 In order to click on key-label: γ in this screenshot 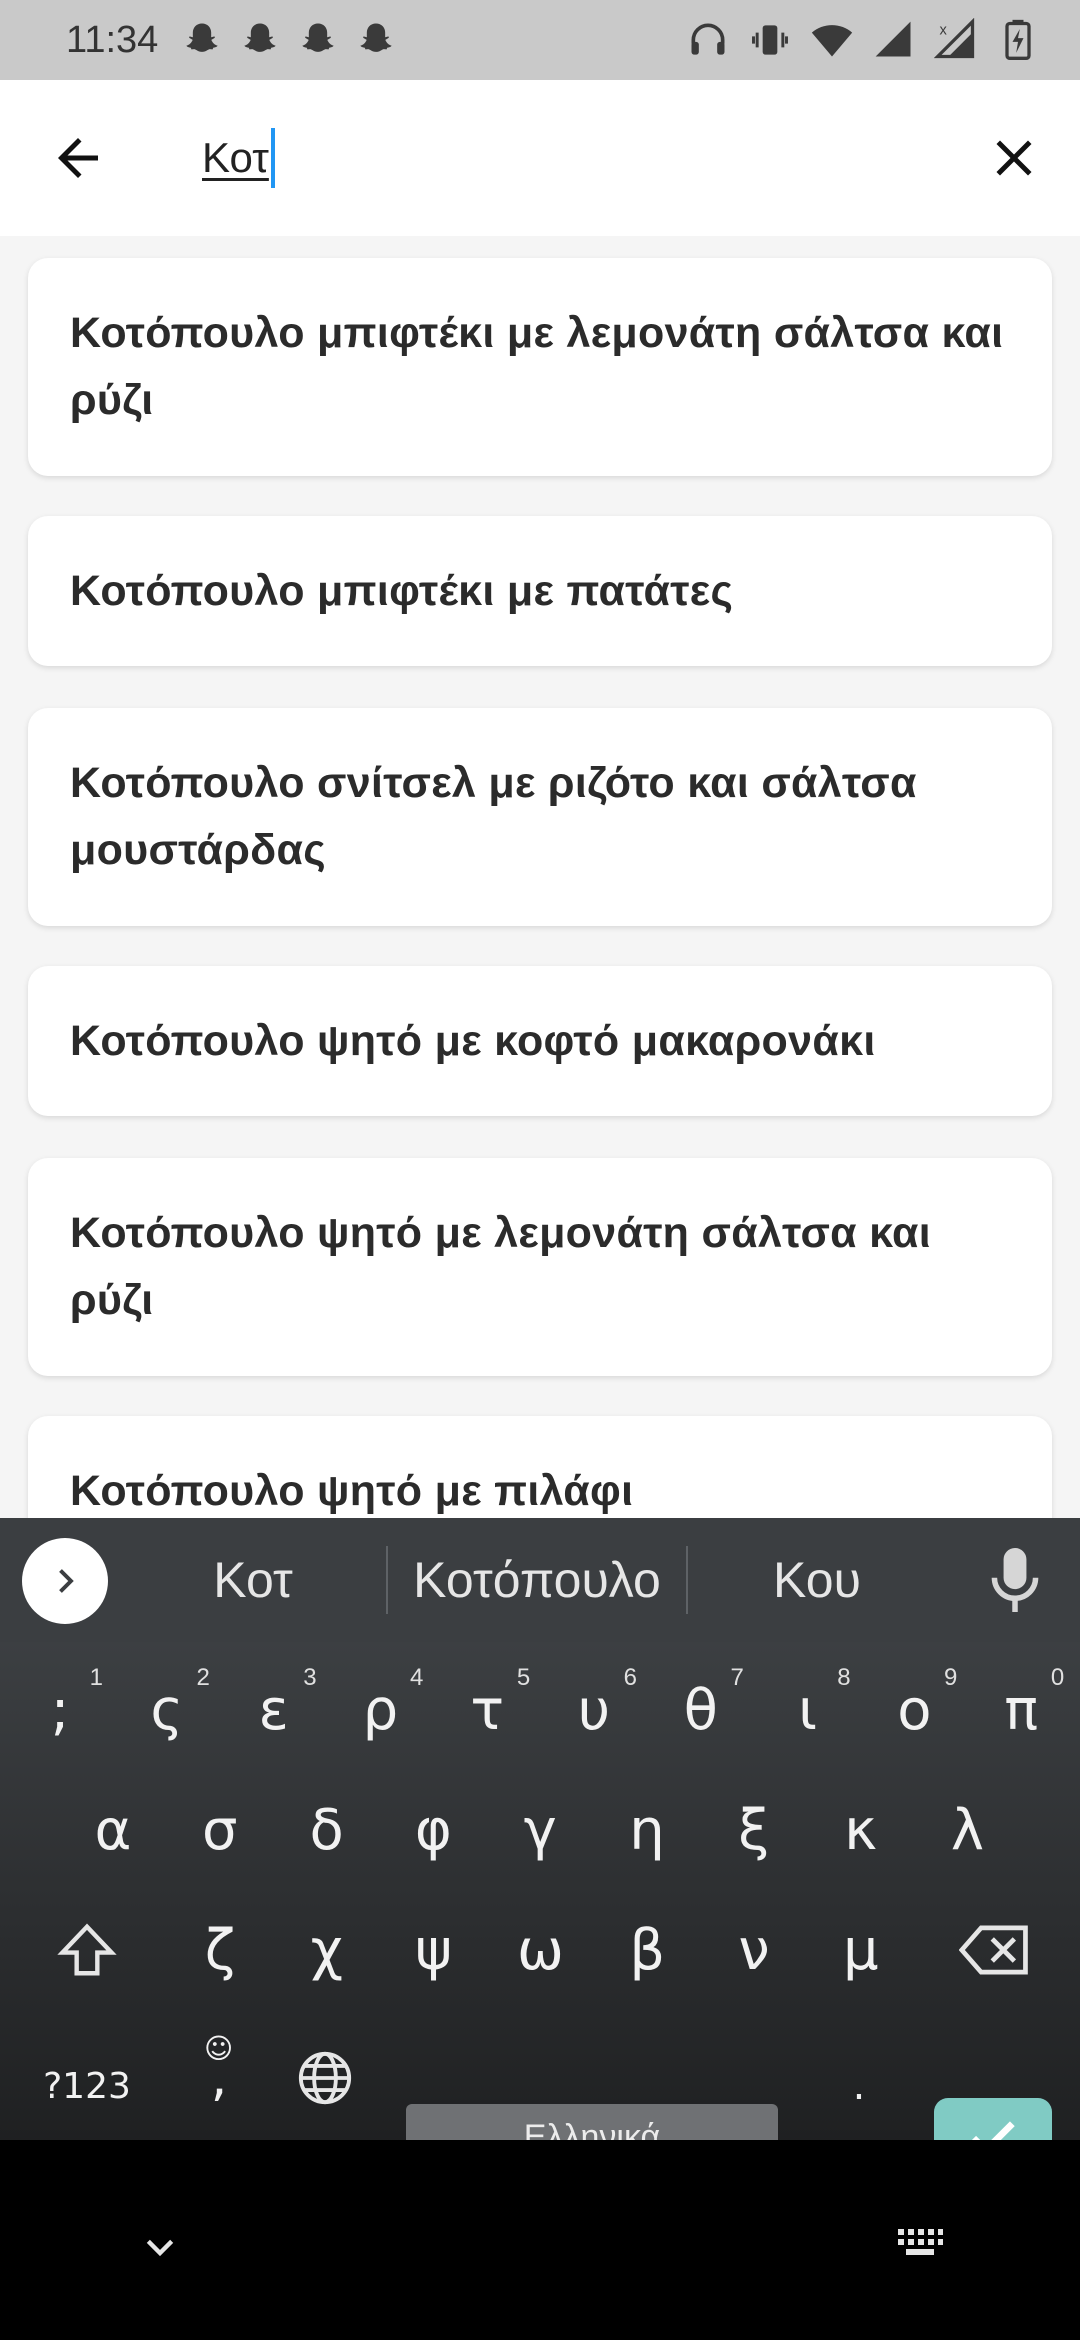, I will do `click(540, 1830)`.